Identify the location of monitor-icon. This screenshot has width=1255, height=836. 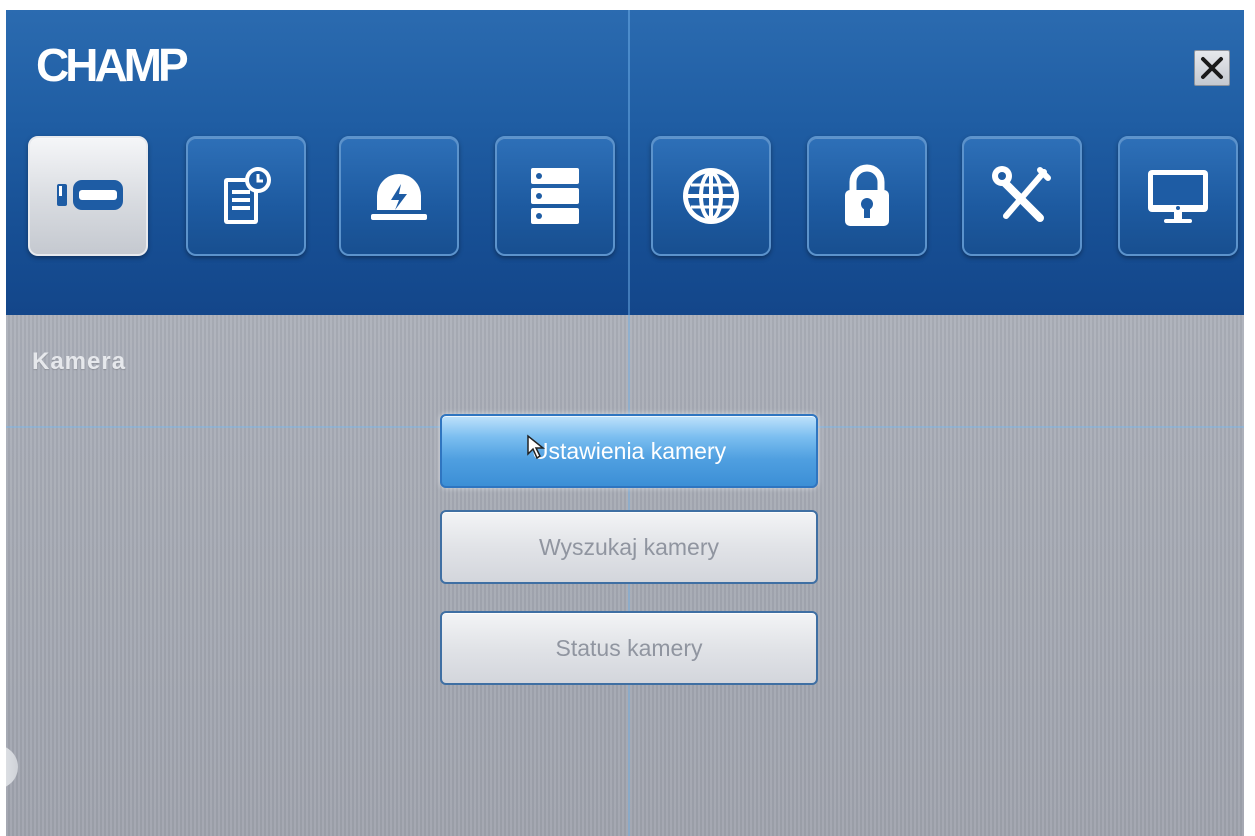
(1178, 196).